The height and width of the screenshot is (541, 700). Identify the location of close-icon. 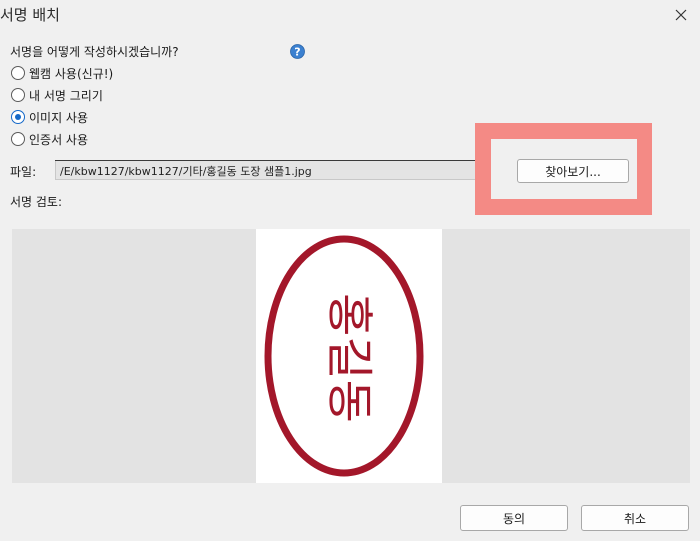
(681, 15).